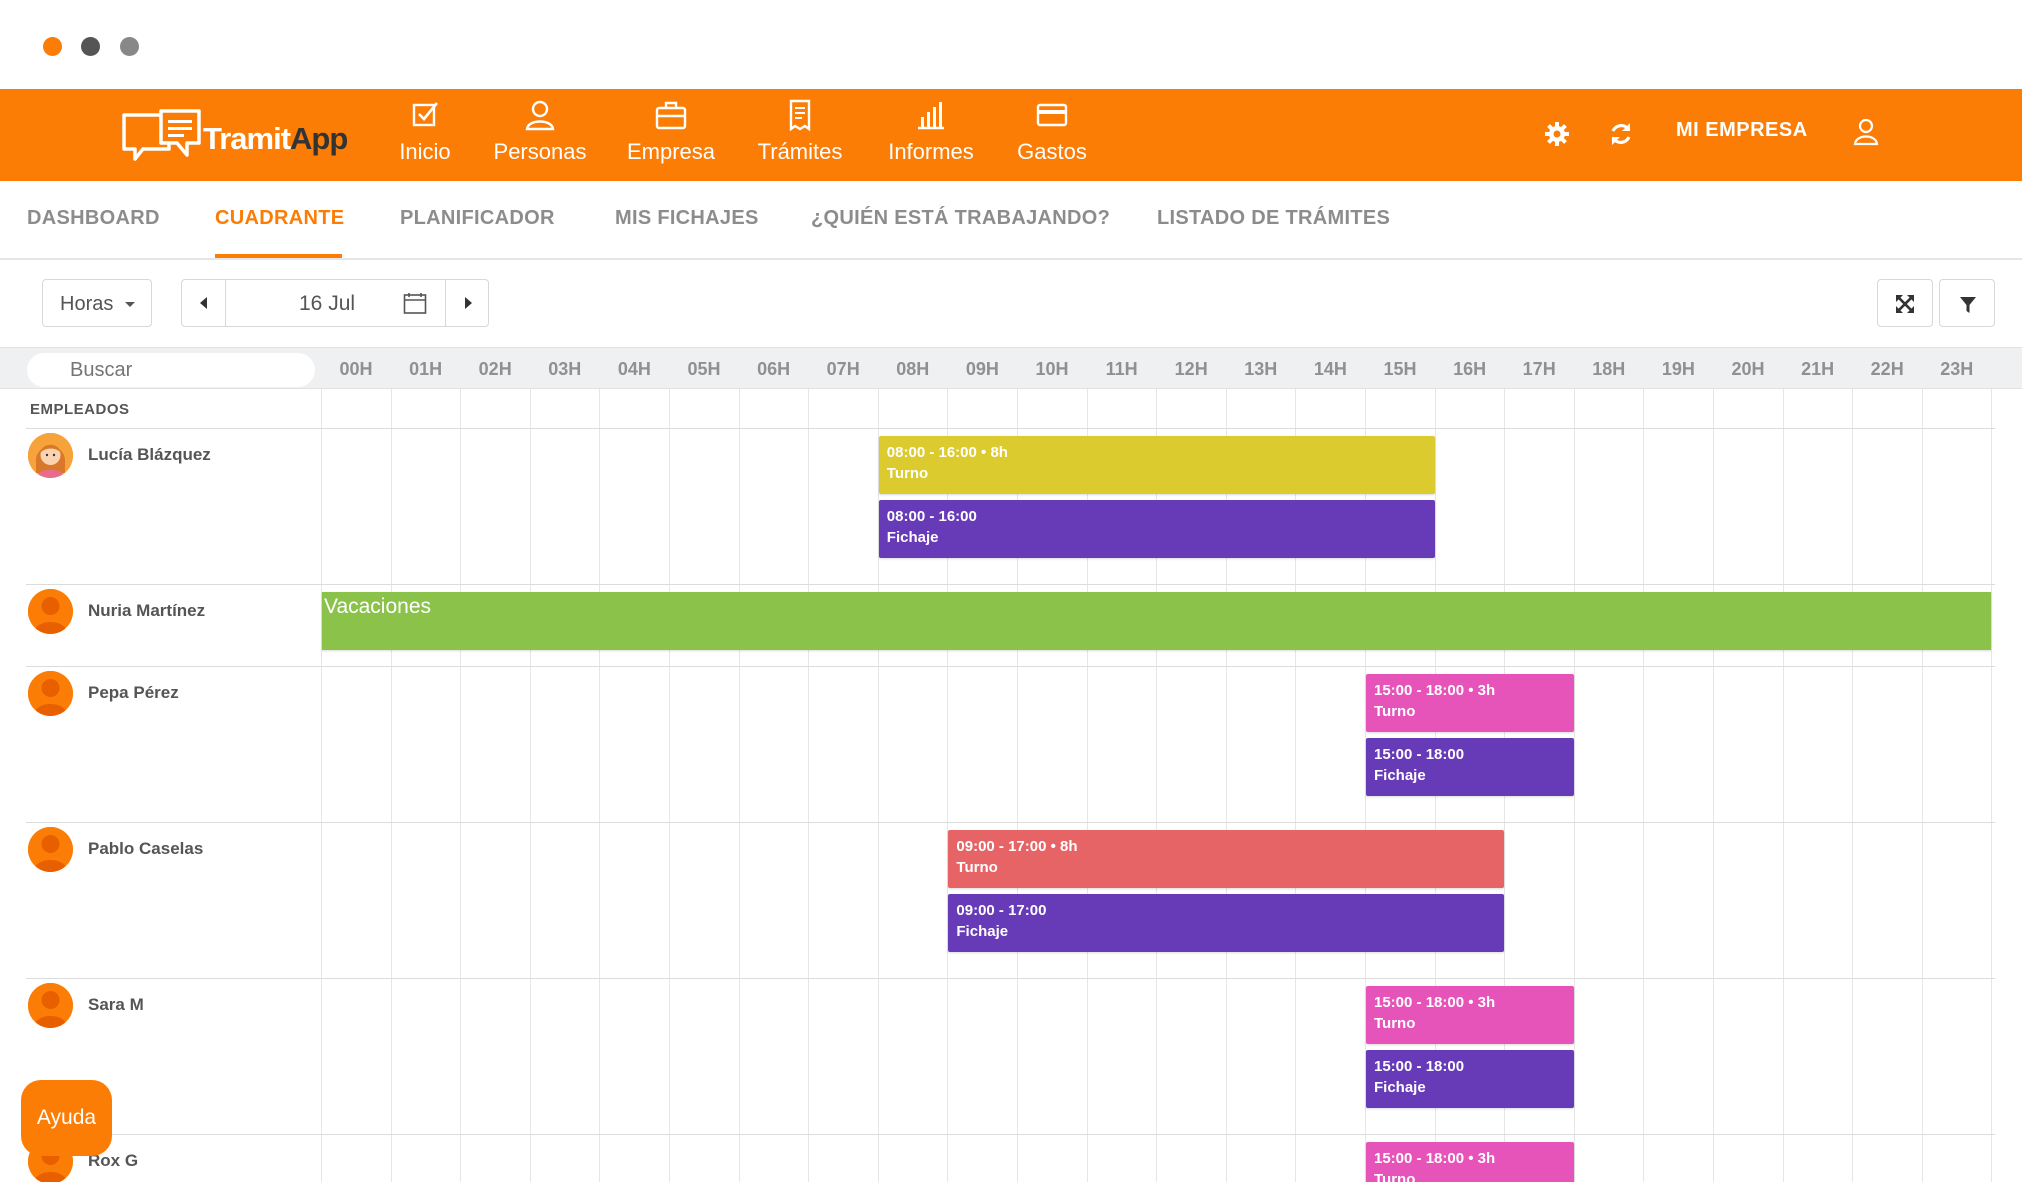 This screenshot has width=2022, height=1182. I want to click on filter-button, so click(1967, 303).